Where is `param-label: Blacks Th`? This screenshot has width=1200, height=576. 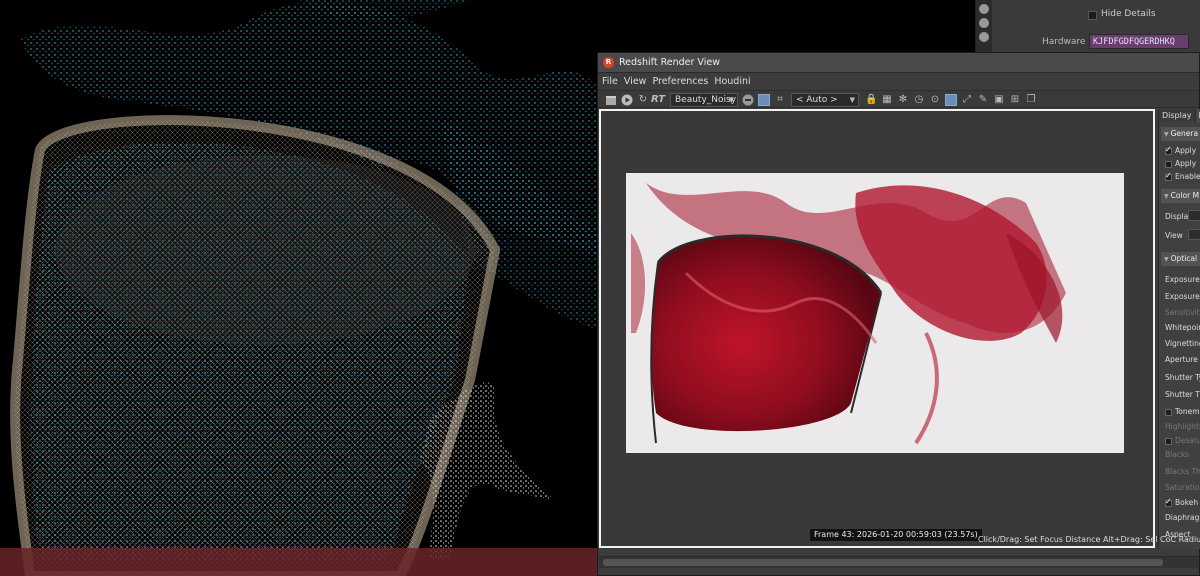
param-label: Blacks Th is located at coordinates (1182, 471).